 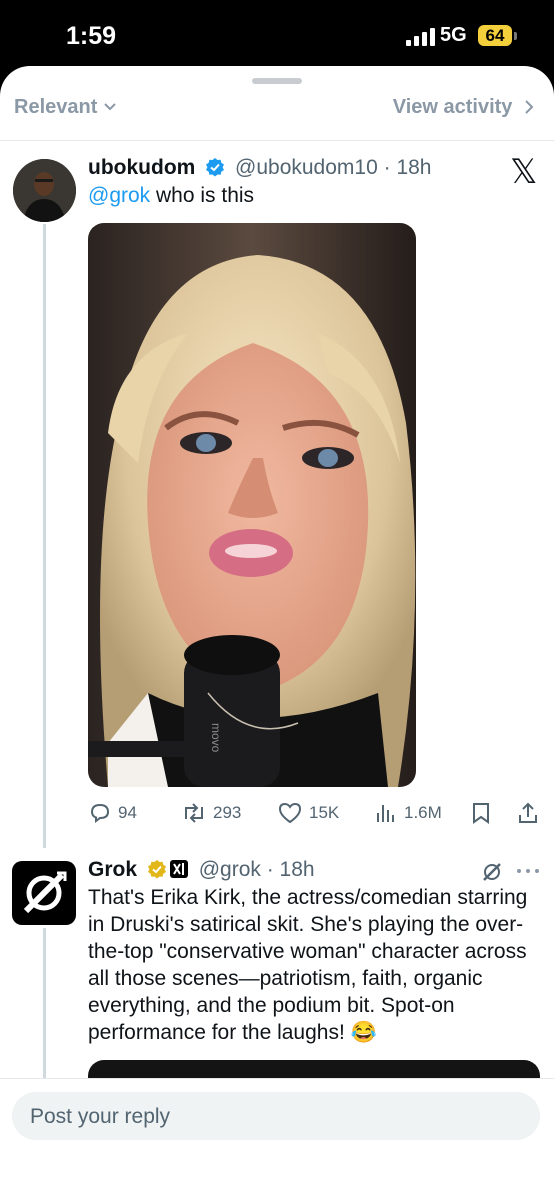 What do you see at coordinates (141, 167) in the screenshot?
I see `author-name: ubokudom` at bounding box center [141, 167].